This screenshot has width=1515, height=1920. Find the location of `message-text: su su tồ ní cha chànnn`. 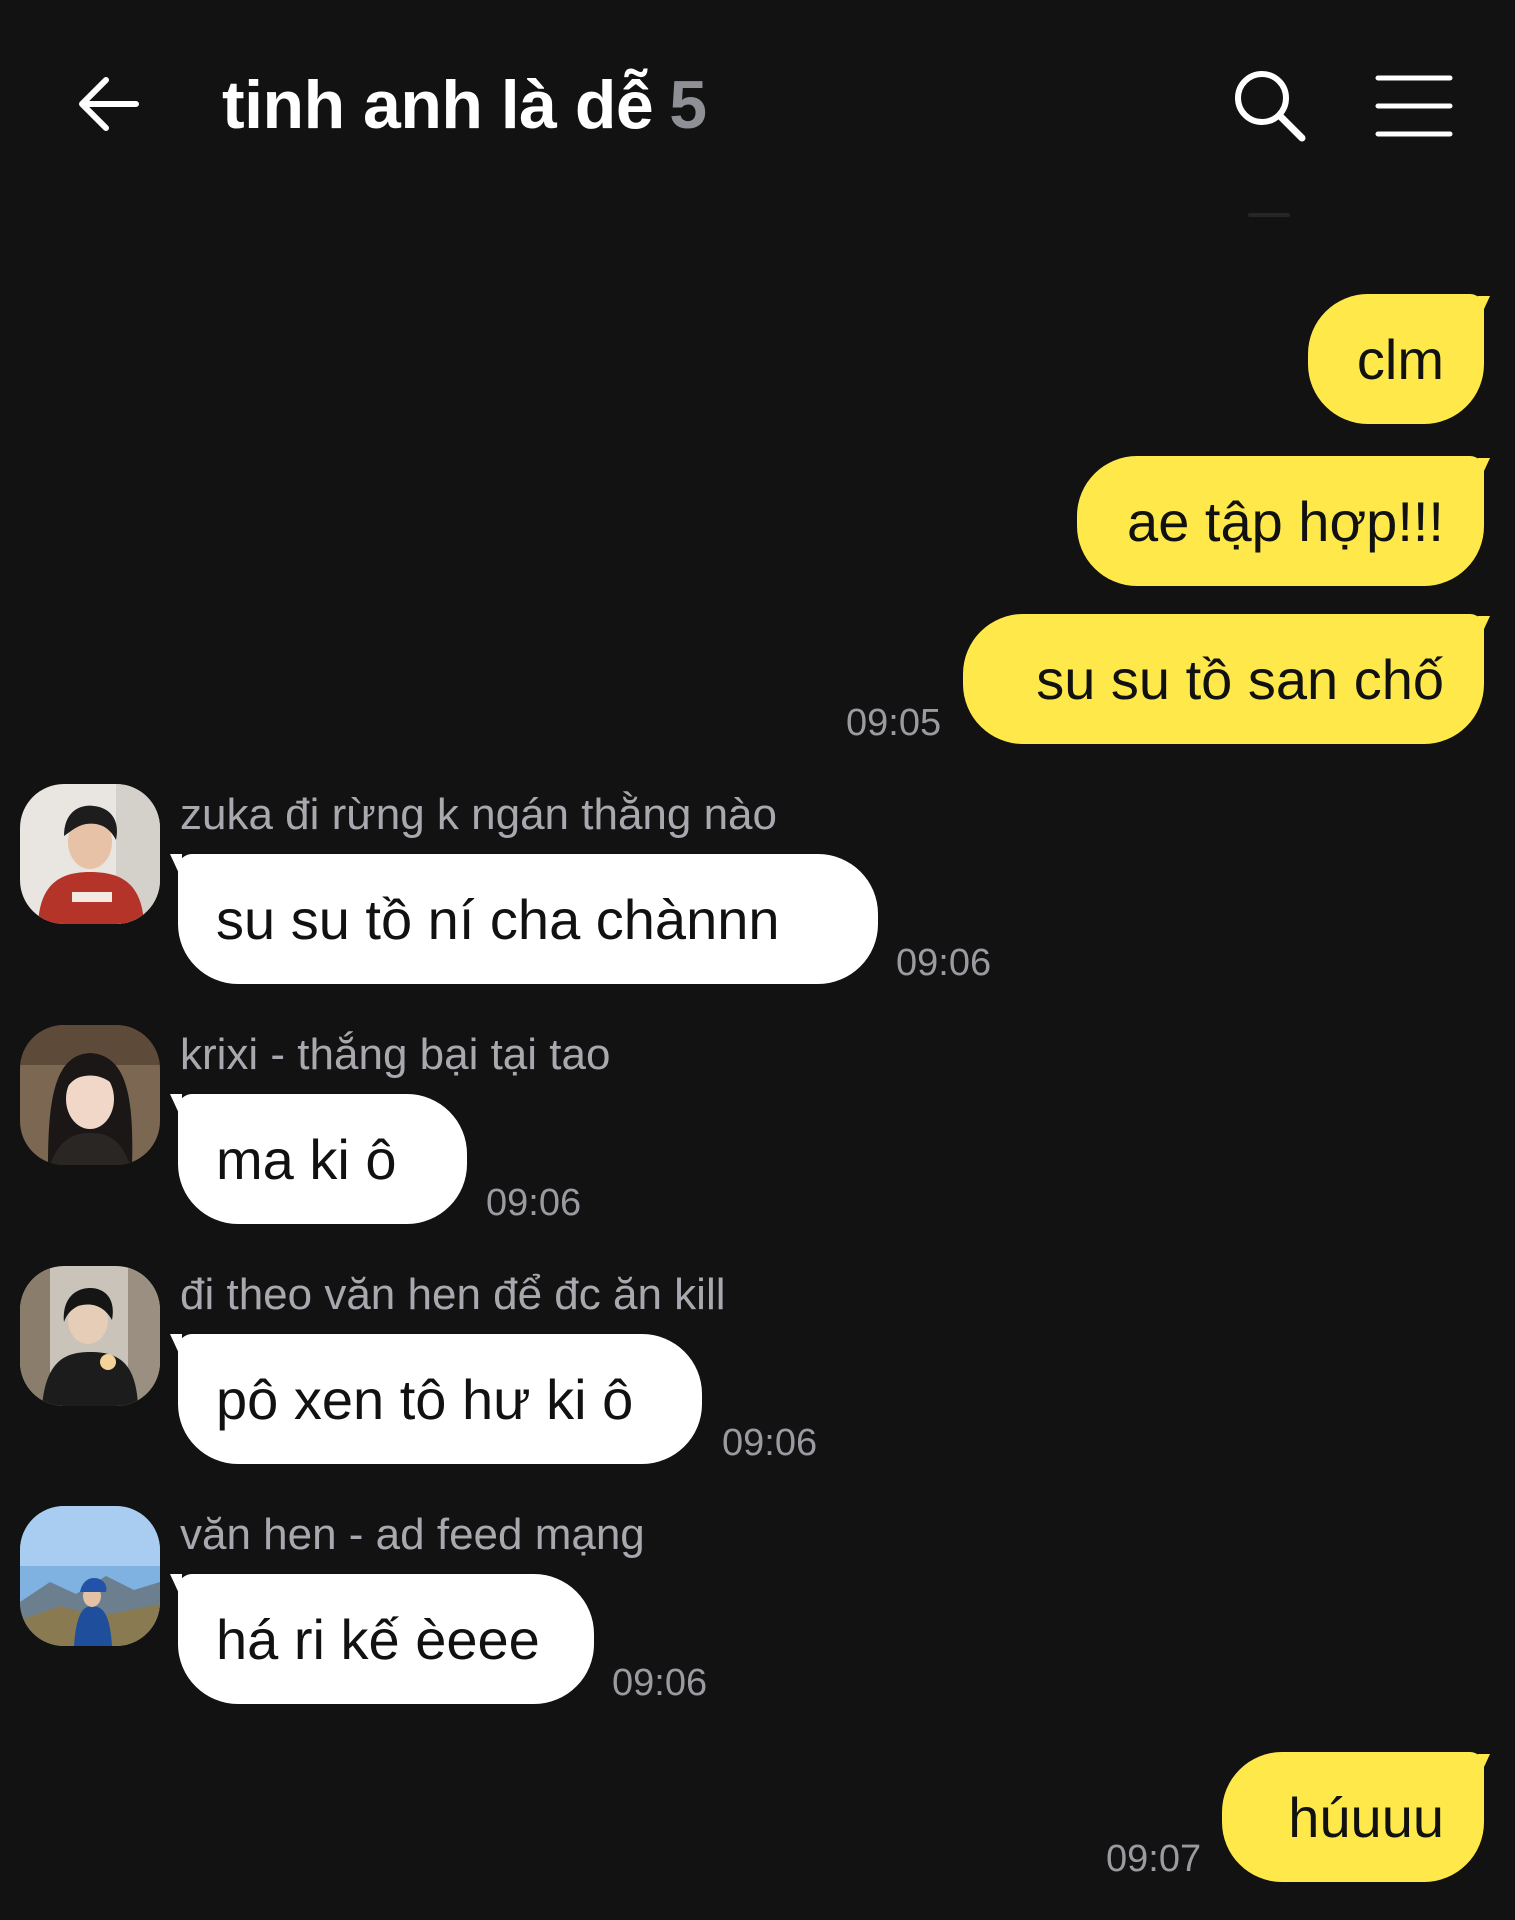

message-text: su su tồ ní cha chànnn is located at coordinates (498, 919).